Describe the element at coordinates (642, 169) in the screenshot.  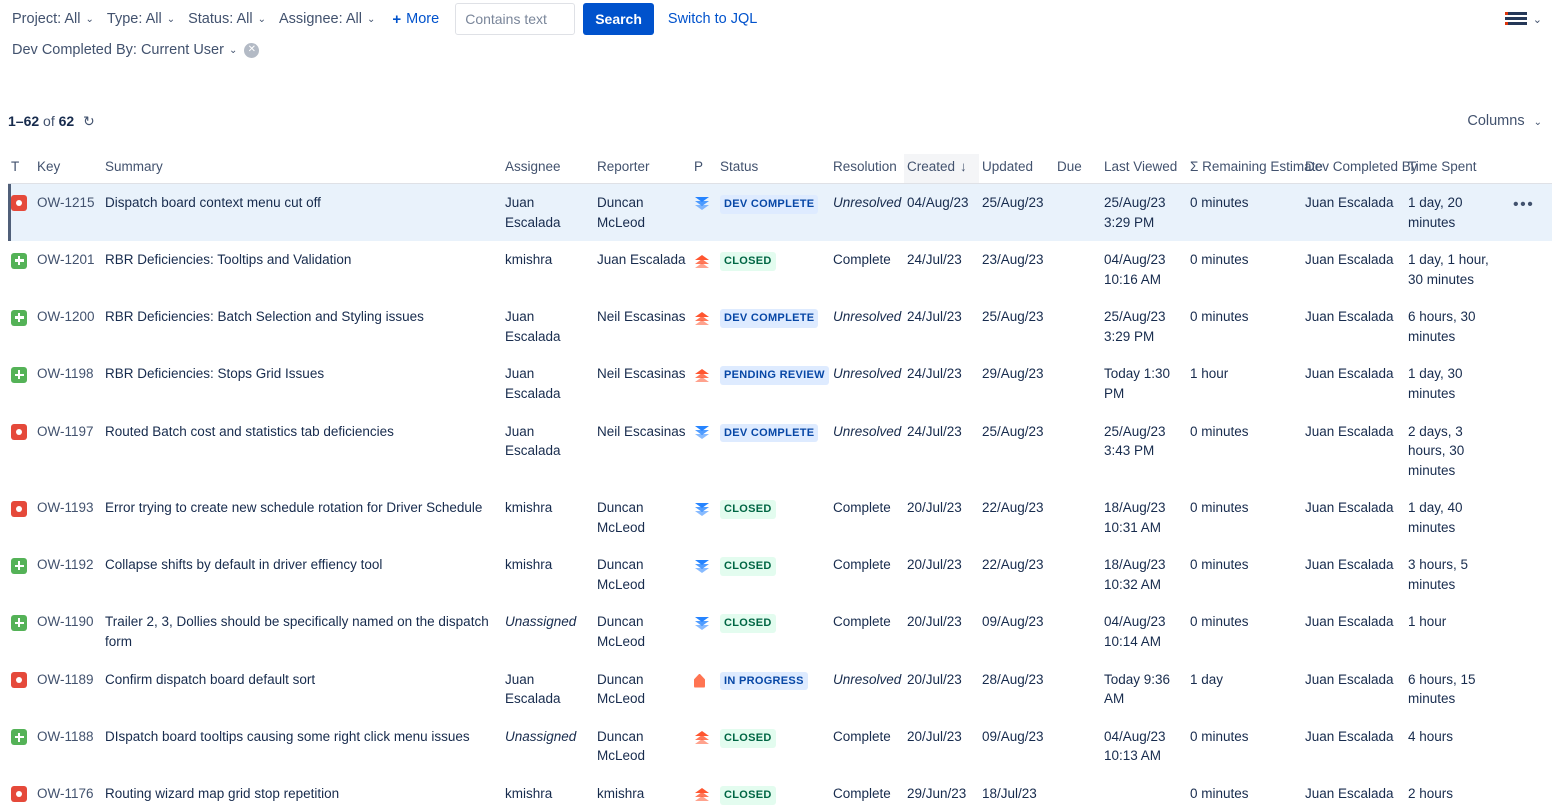
I see `column-header-reporter: Reporter` at that location.